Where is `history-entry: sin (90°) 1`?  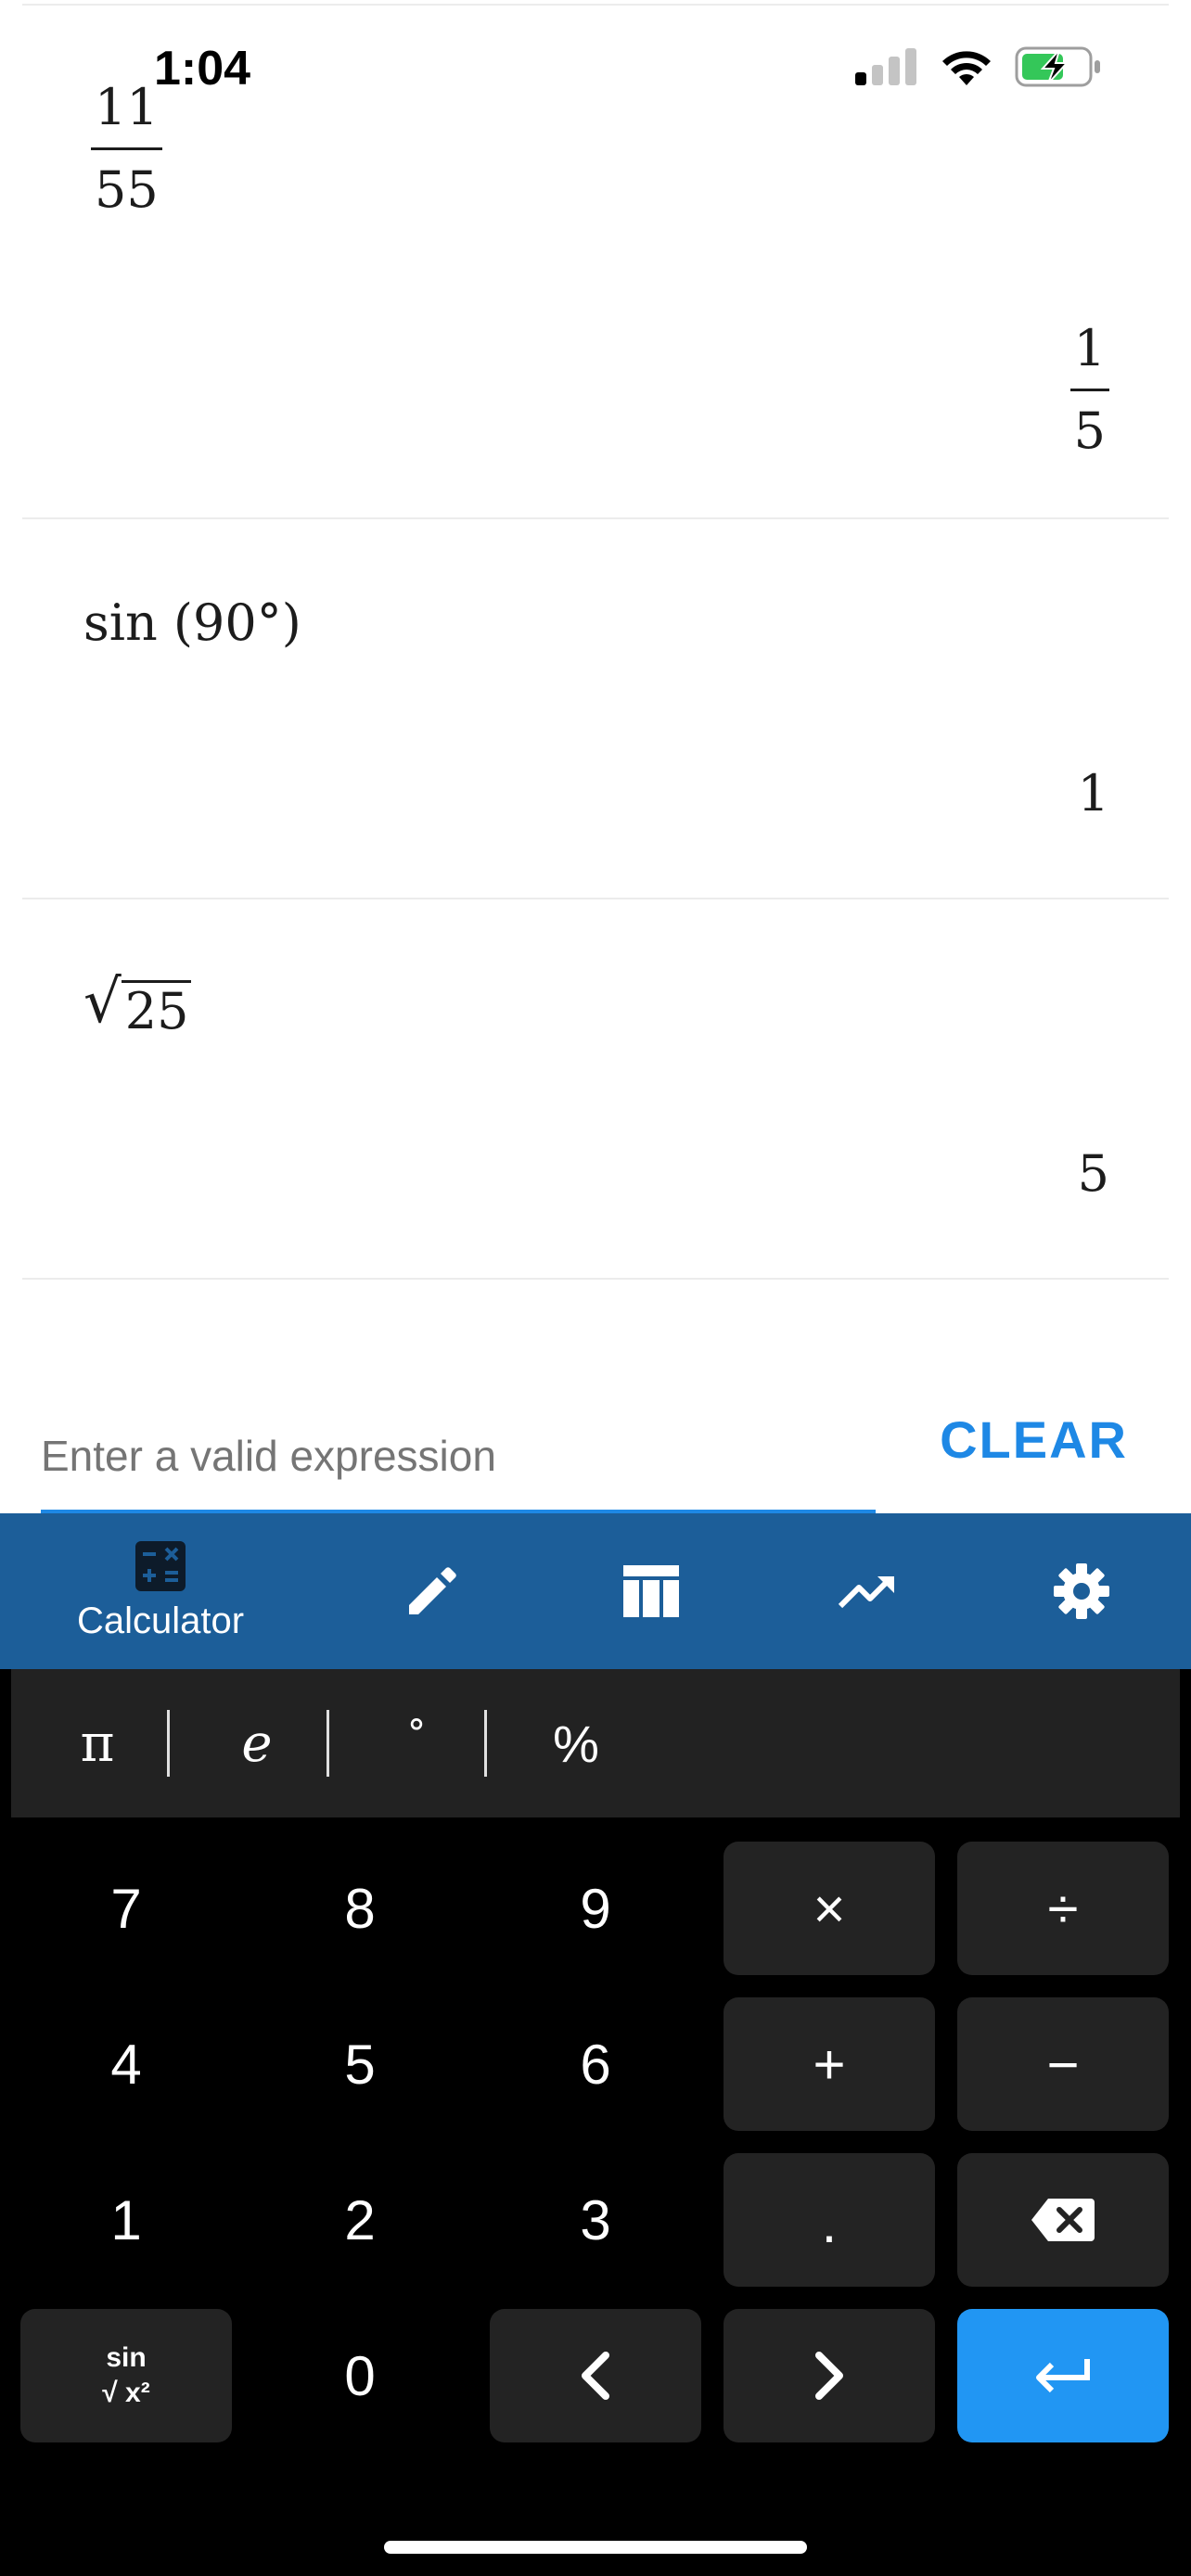 history-entry: sin (90°) 1 is located at coordinates (595, 709).